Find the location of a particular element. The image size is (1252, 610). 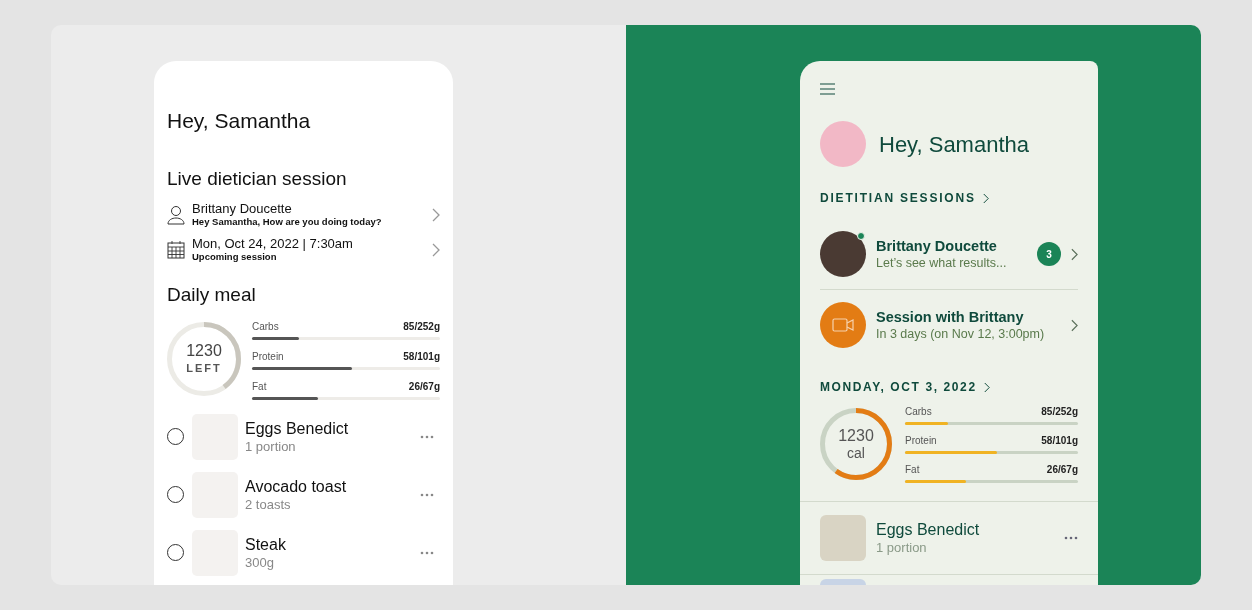

date-title: MONDAY, OCT 3, 2022 is located at coordinates (898, 387).